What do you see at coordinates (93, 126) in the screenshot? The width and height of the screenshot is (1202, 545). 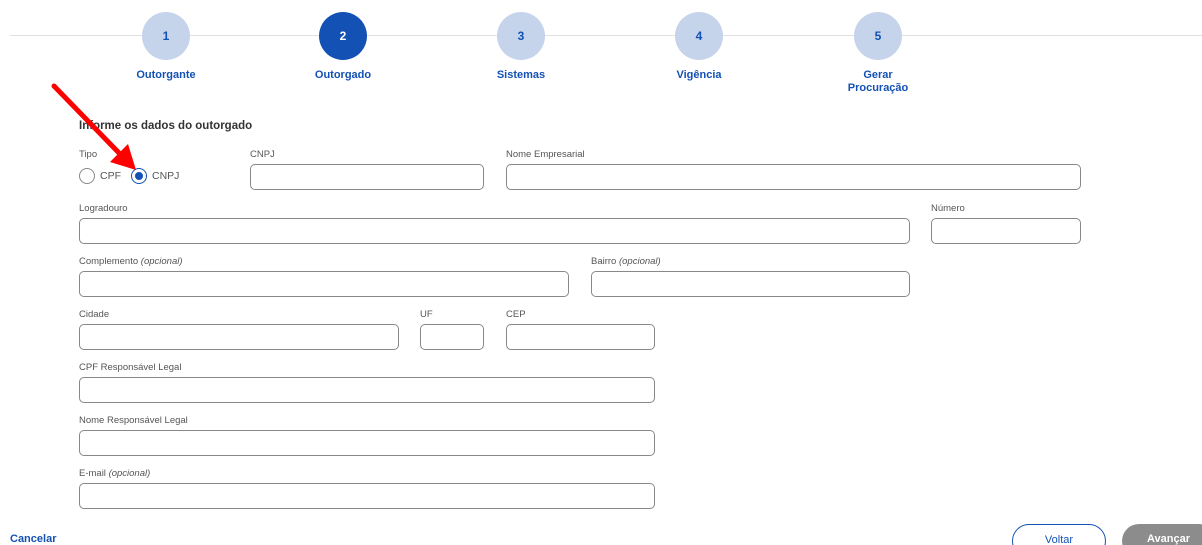 I see `red-arrow-annotation-icon` at bounding box center [93, 126].